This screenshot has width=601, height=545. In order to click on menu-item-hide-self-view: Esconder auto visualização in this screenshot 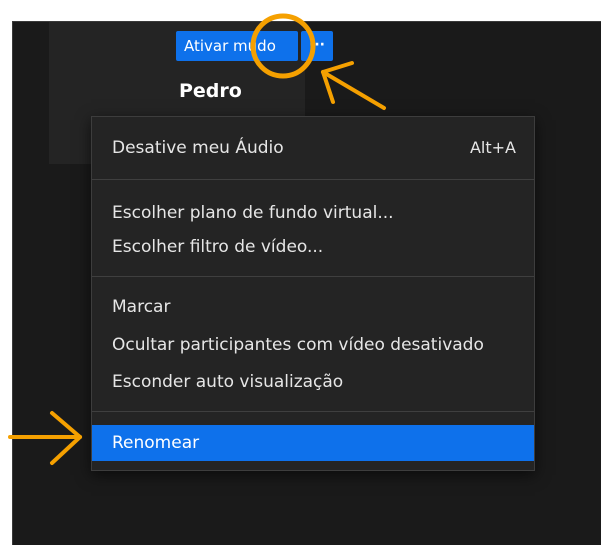, I will do `click(313, 382)`.